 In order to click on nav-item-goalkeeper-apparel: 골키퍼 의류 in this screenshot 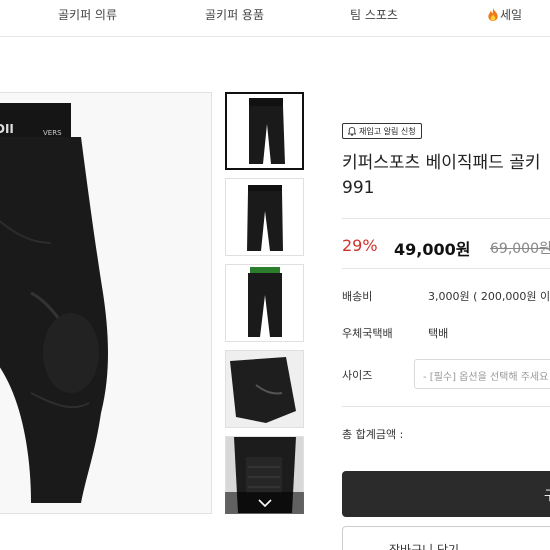, I will do `click(87, 14)`.